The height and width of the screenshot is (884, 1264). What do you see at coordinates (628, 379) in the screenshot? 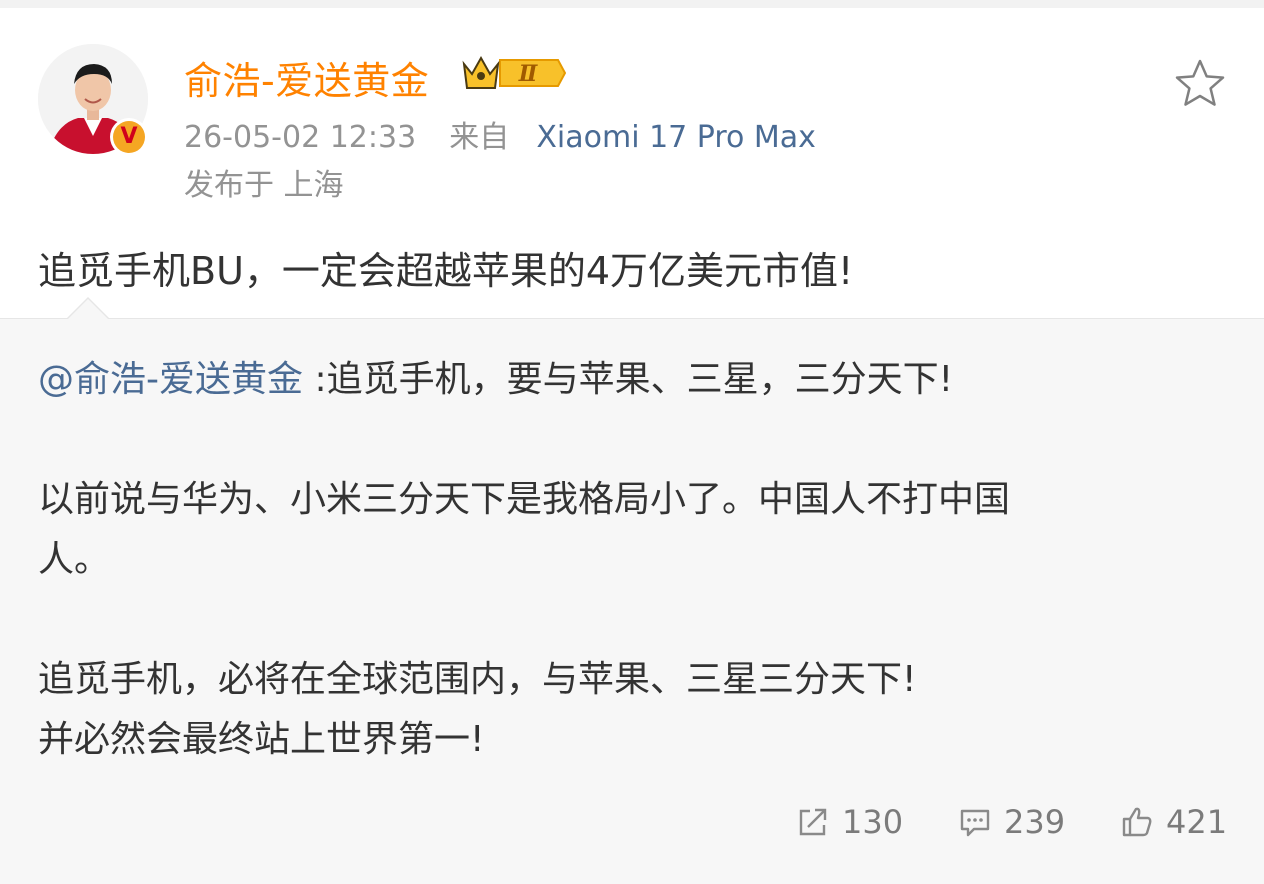
I see `repost-line-1-text: :追觅手机，要与苹果、三星，三分天下!` at bounding box center [628, 379].